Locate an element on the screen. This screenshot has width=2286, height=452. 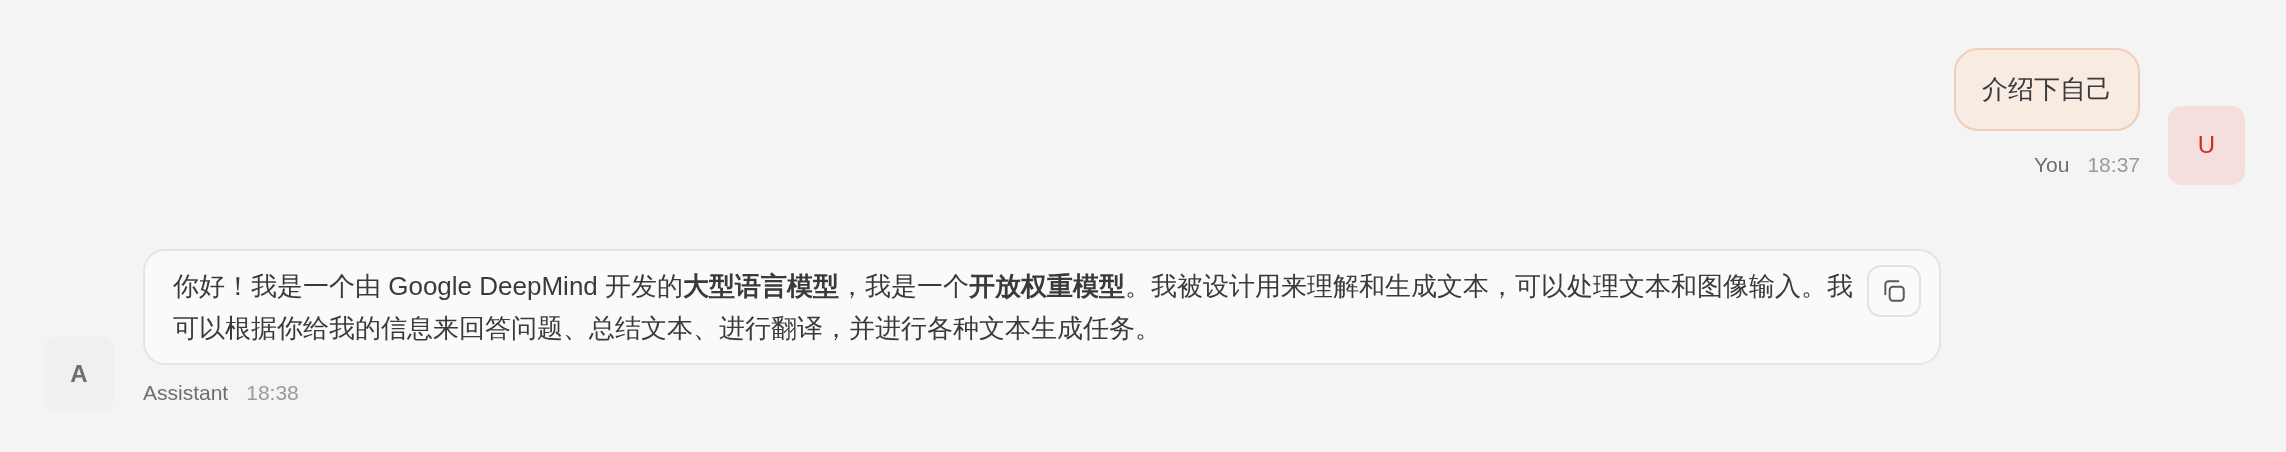
message-time: 18:37 is located at coordinates (2113, 165).